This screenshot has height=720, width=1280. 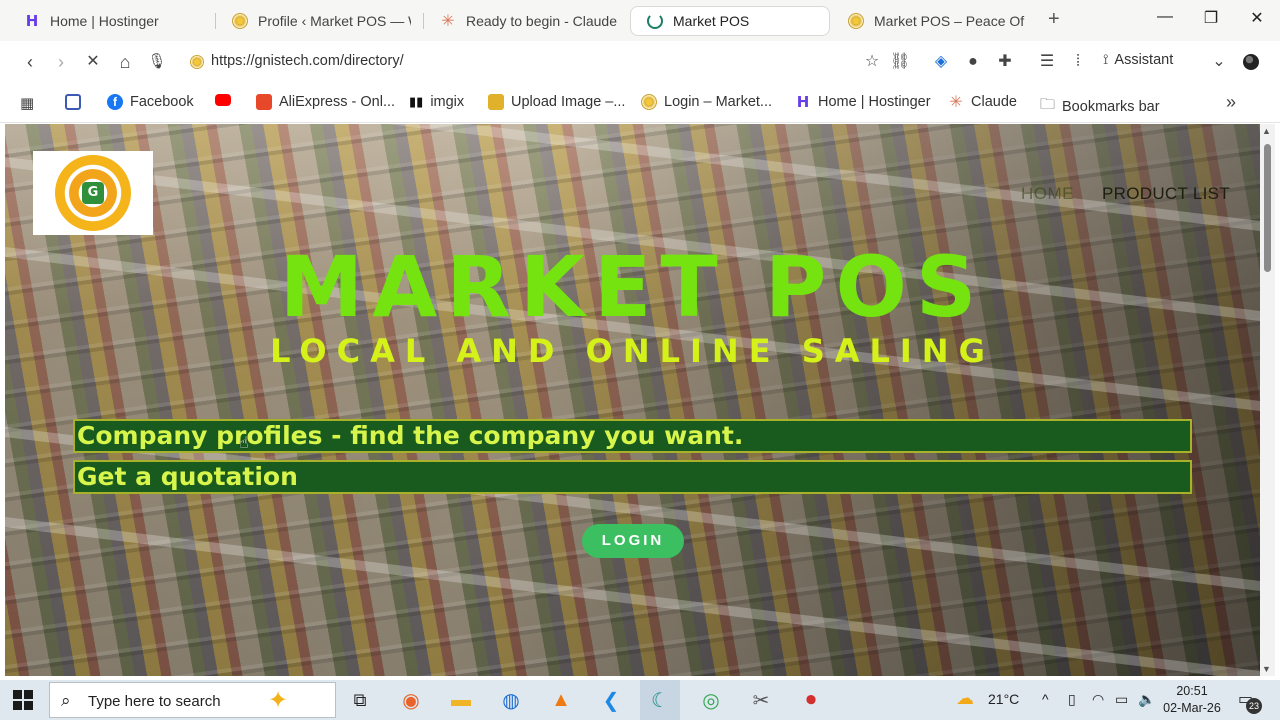 I want to click on tab-profile-market-pos: Profile ‹ Market POS — W, so click(x=318, y=21).